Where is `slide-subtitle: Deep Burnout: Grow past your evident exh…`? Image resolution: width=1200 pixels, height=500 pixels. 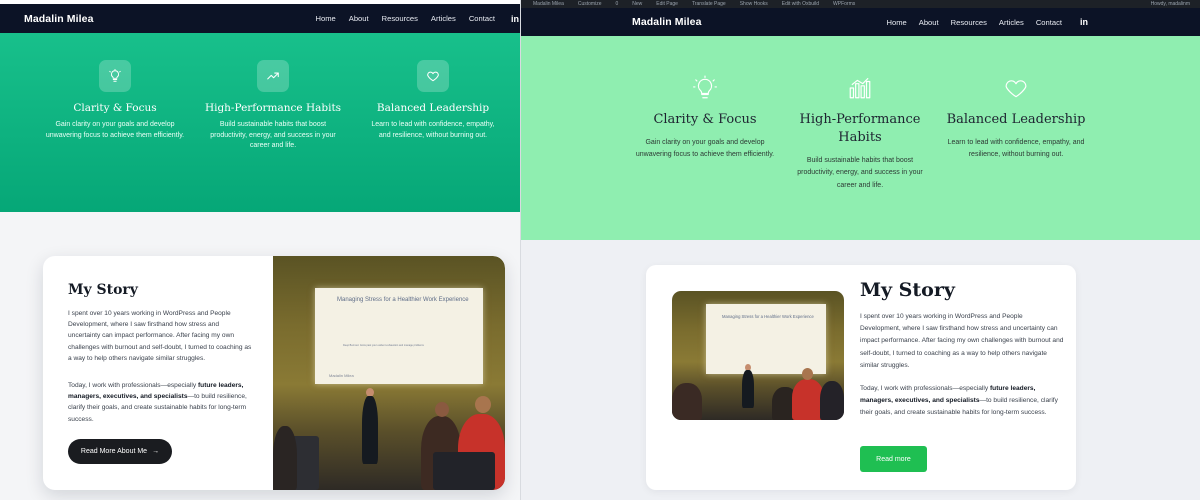 slide-subtitle: Deep Burnout: Grow past your evident exh… is located at coordinates (383, 345).